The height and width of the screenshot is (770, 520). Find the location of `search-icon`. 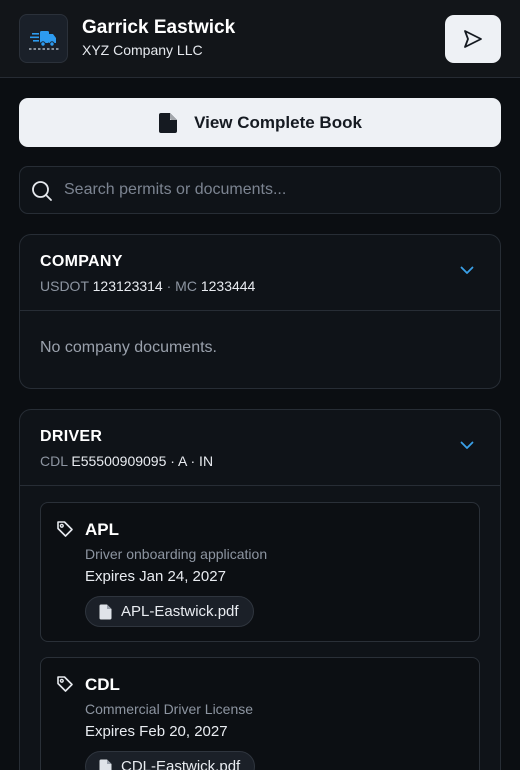

search-icon is located at coordinates (42, 191).